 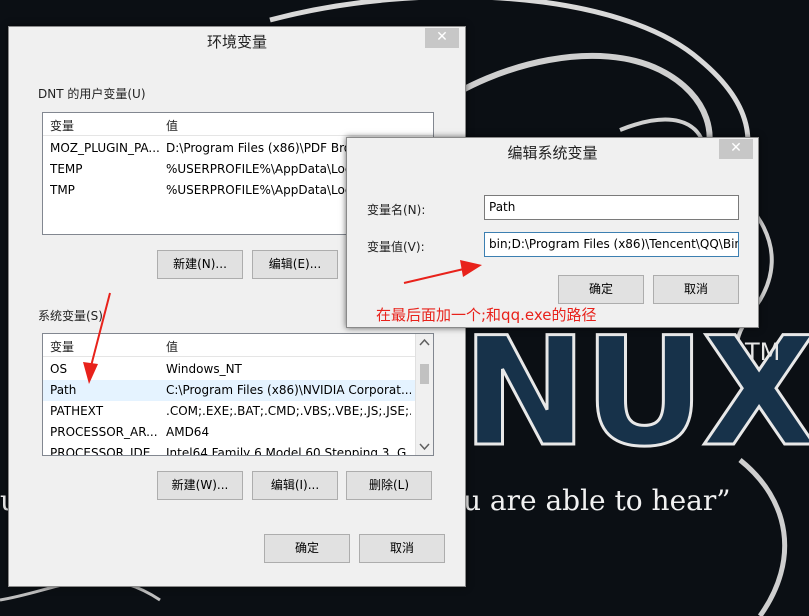 I want to click on system-vars-scrollbar, so click(x=424, y=394).